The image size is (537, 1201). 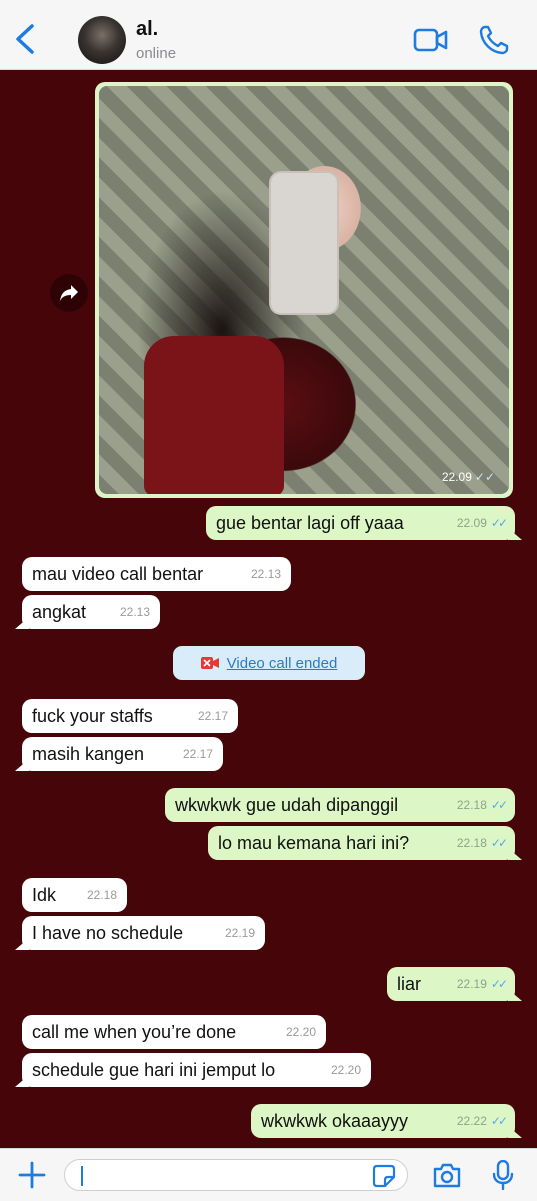 I want to click on message-text: mau video call bentar, so click(x=118, y=573).